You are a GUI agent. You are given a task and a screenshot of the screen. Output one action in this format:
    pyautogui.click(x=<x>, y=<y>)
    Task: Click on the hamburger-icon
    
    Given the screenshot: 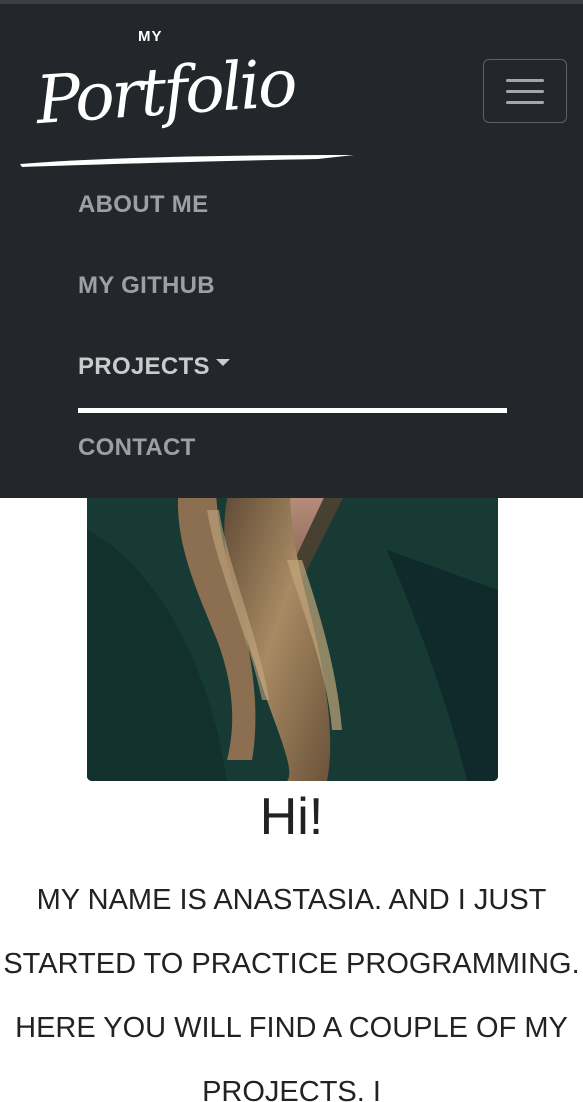 What is the action you would take?
    pyautogui.click(x=525, y=92)
    